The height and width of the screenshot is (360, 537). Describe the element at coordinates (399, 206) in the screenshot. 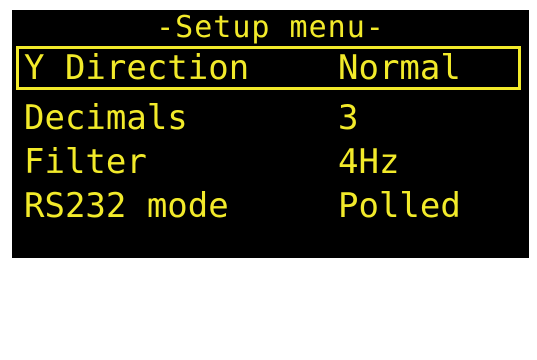

I see `menu-item-value: Polled` at that location.